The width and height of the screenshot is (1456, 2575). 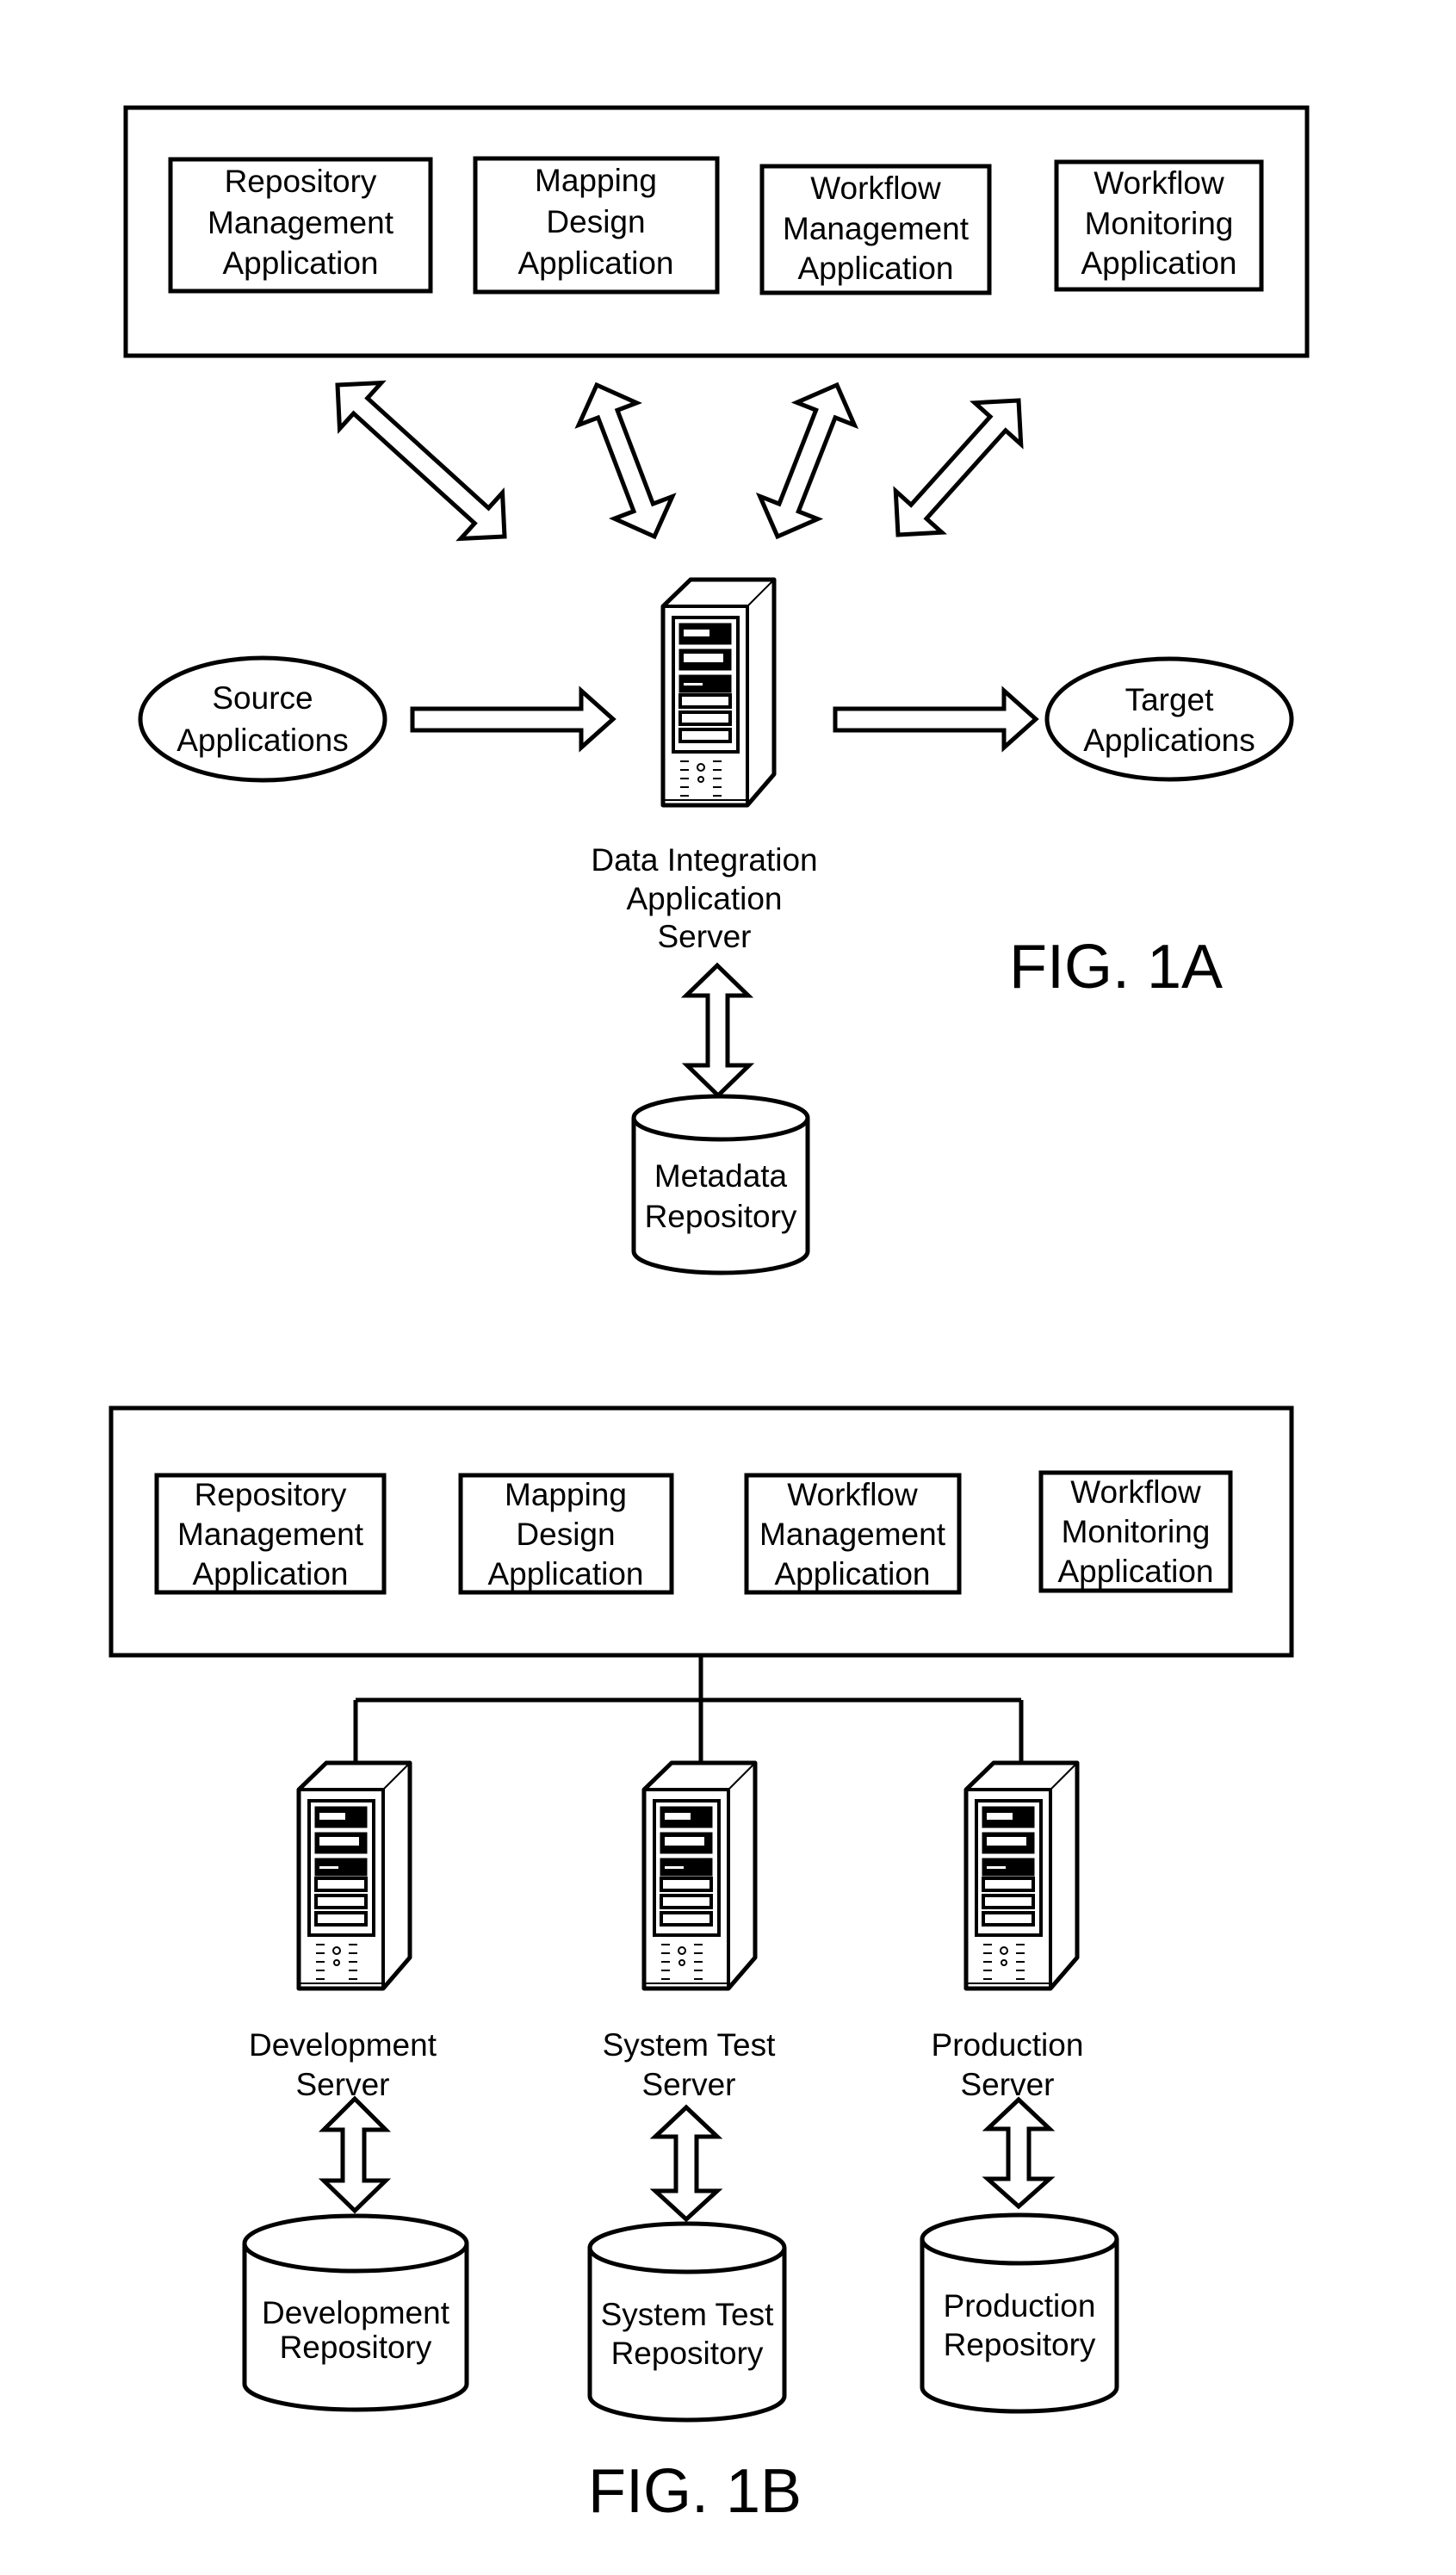 What do you see at coordinates (513, 719) in the screenshot?
I see `source-to-server-arrow` at bounding box center [513, 719].